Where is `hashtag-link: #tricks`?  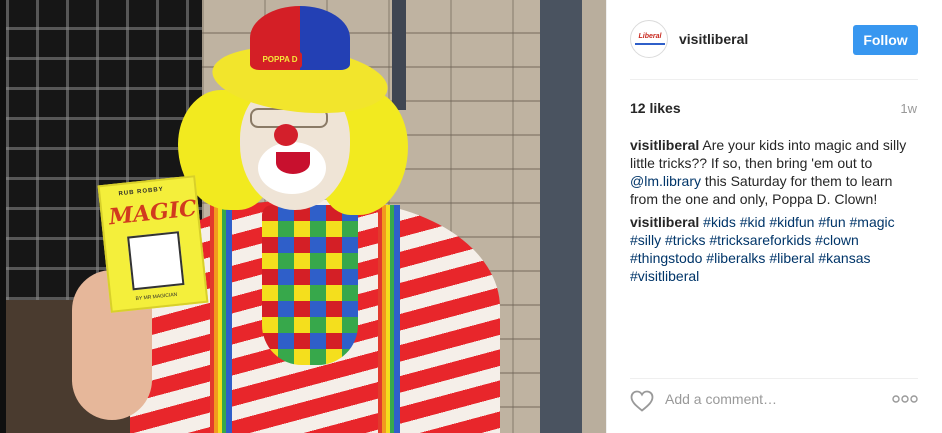 hashtag-link: #tricks is located at coordinates (685, 240).